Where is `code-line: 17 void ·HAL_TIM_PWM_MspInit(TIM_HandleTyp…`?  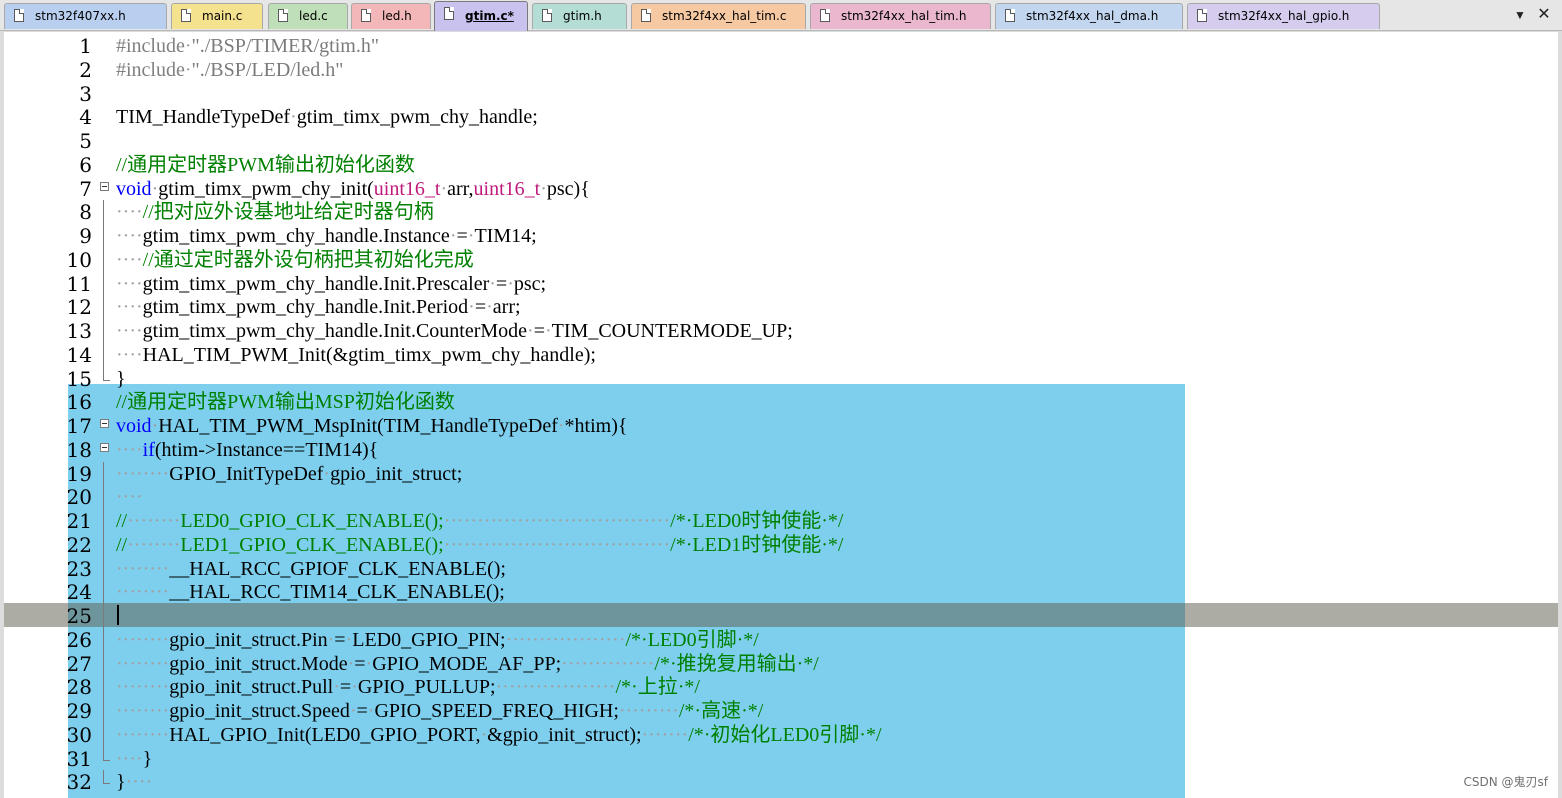
code-line: 17 void ·HAL_TIM_PWM_MspInit(TIM_HandleTyp… is located at coordinates (781, 426).